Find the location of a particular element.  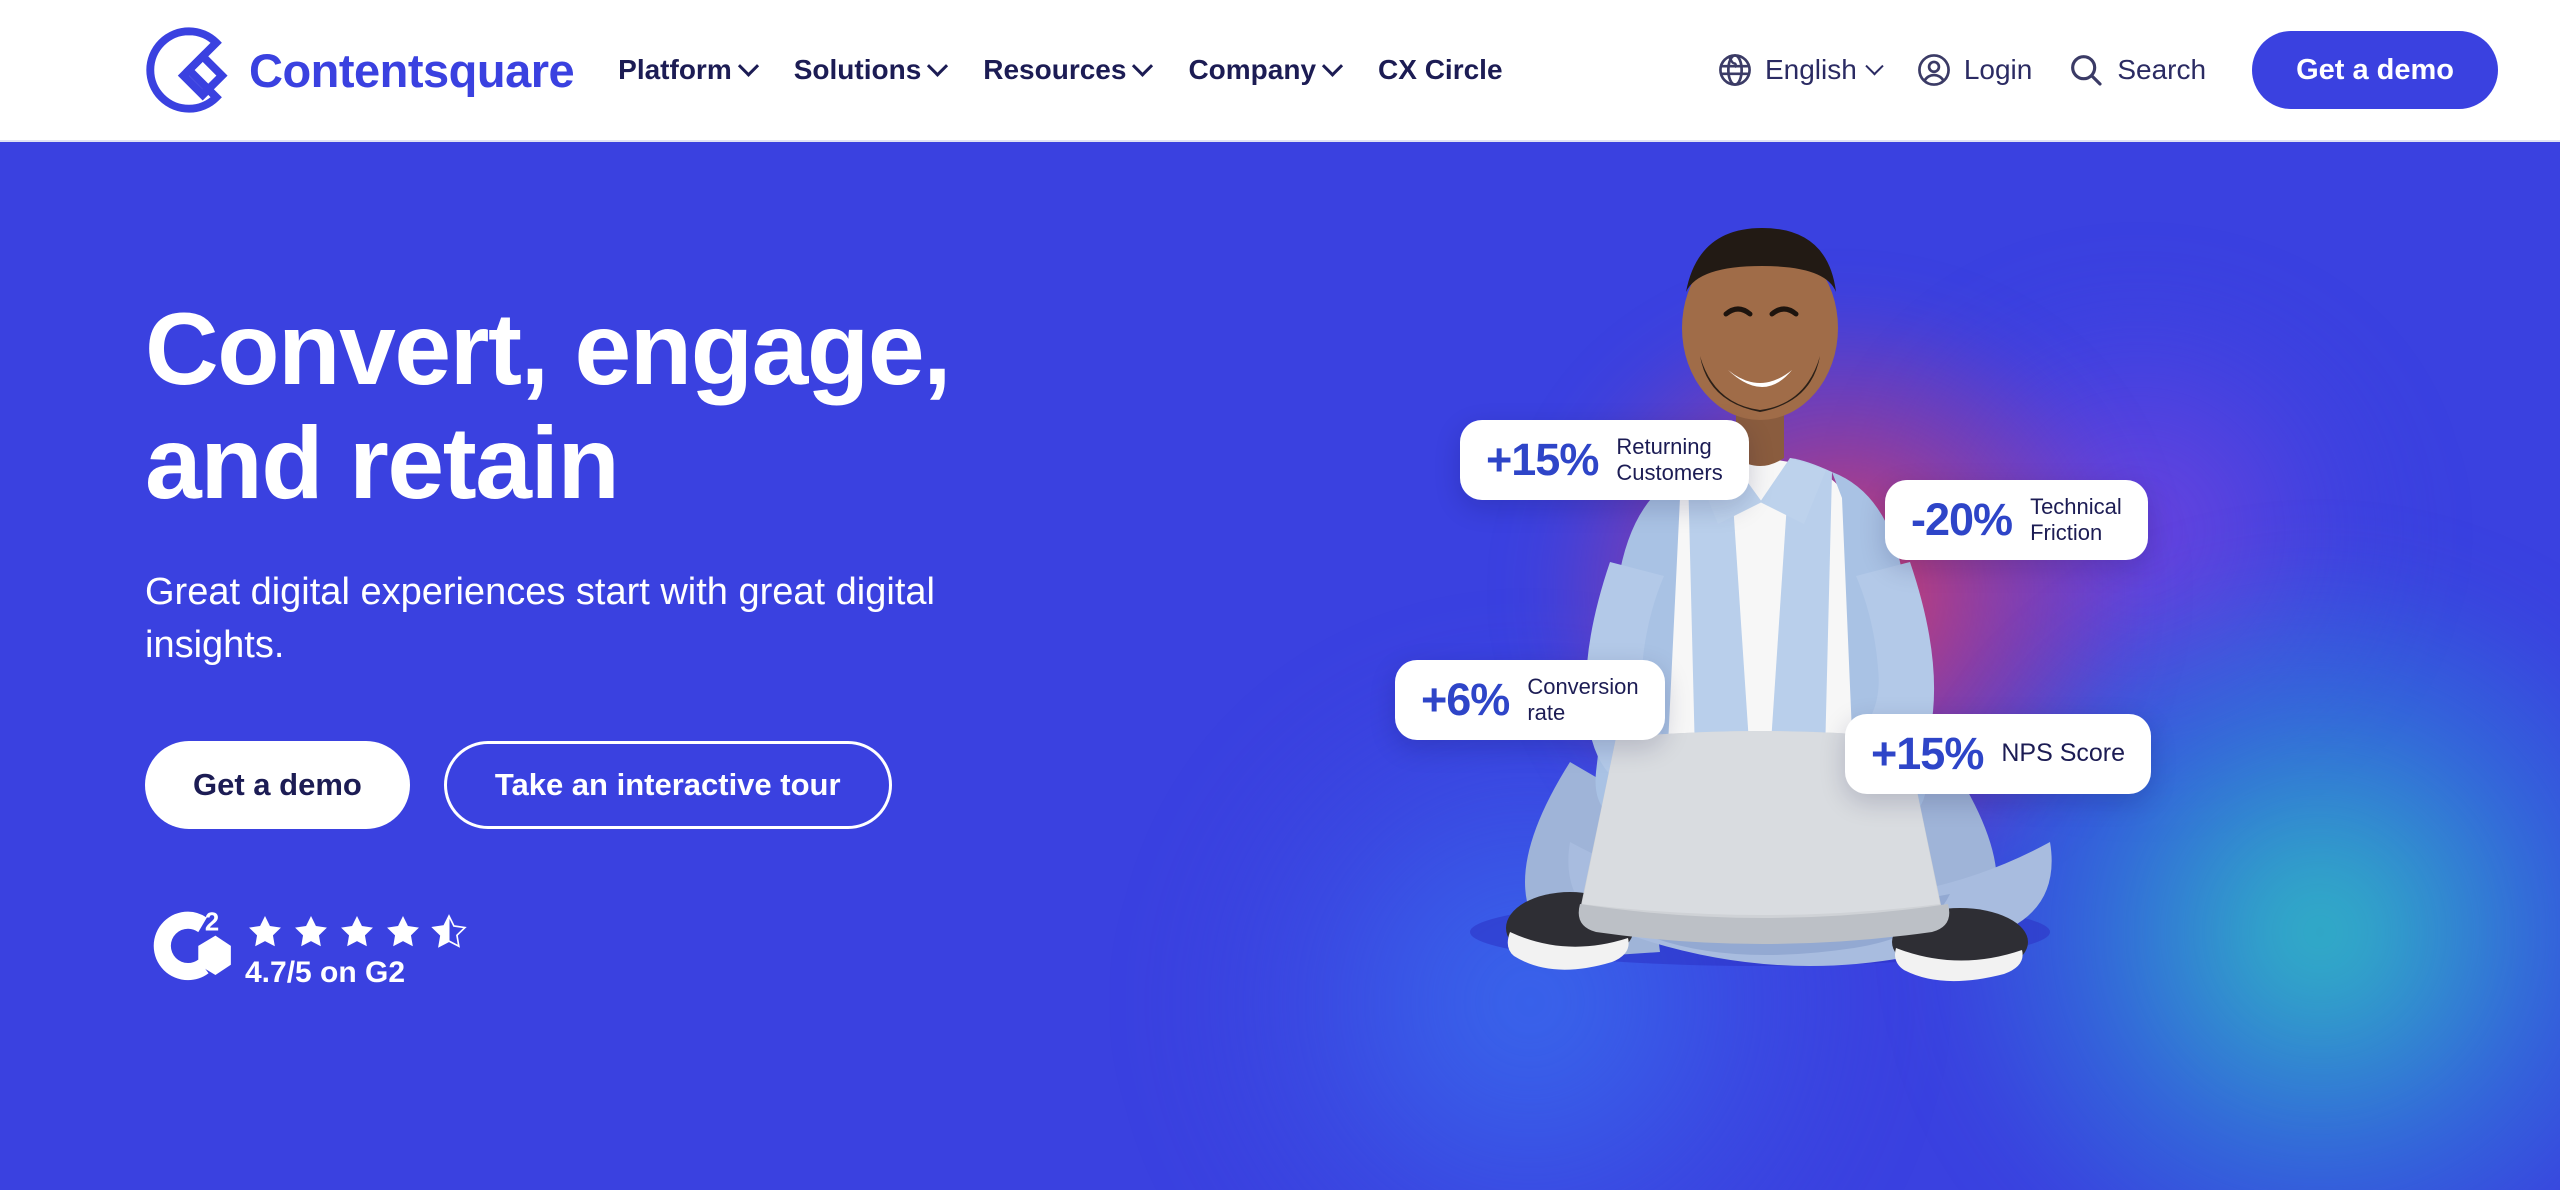

login-link: Login is located at coordinates (1974, 70).